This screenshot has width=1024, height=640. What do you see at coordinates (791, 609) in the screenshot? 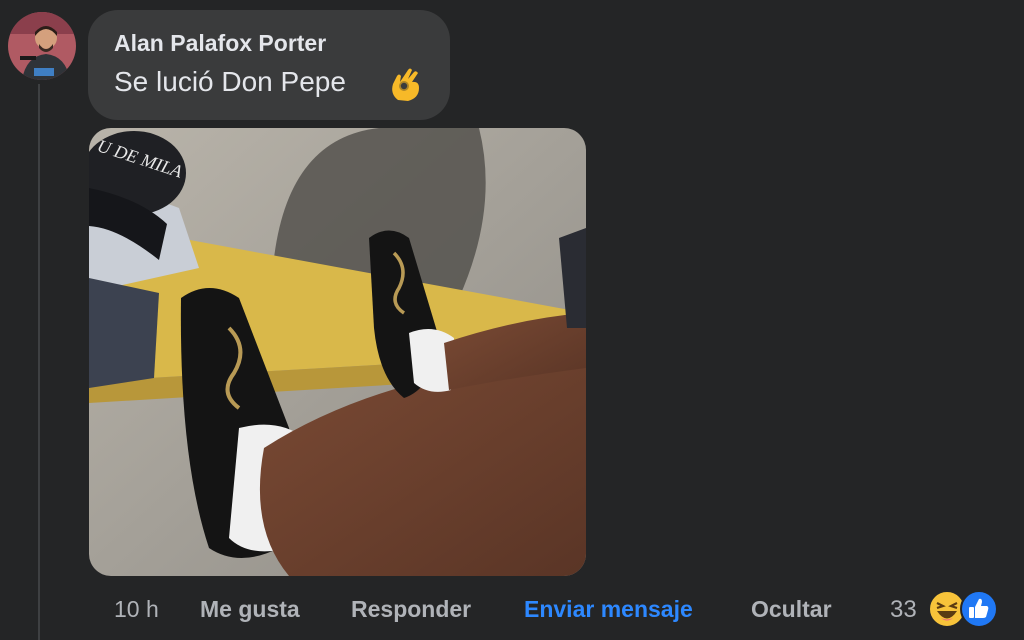
I see `hide-button: Ocultar` at bounding box center [791, 609].